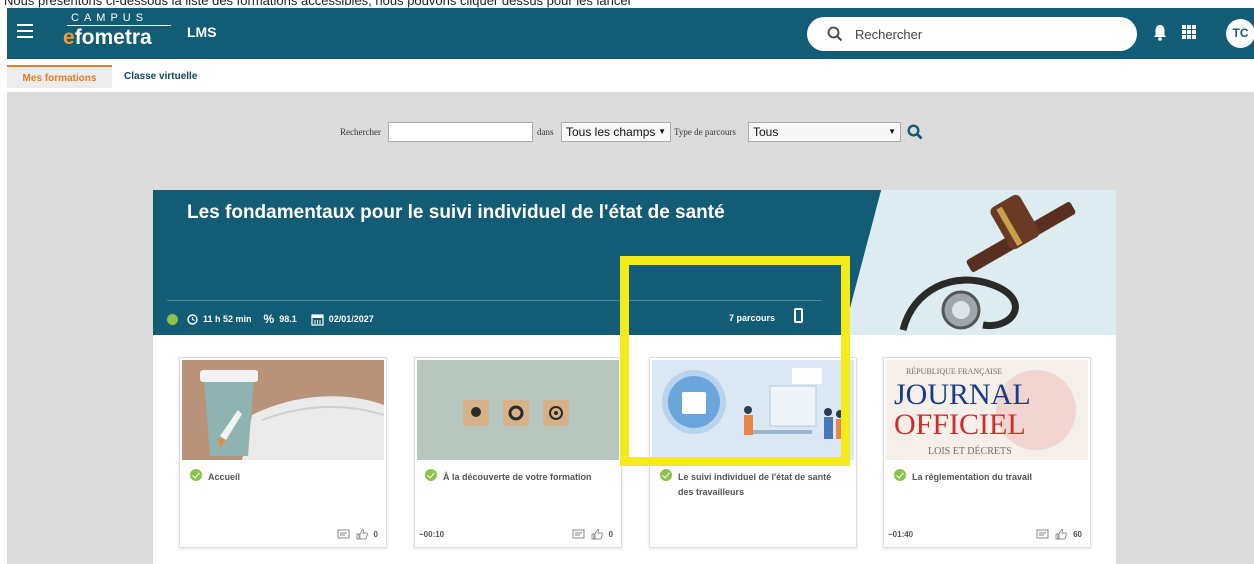  What do you see at coordinates (954, 371) in the screenshot?
I see `journal-line-1: RÉPUBLIQUE FRANÇAISE` at bounding box center [954, 371].